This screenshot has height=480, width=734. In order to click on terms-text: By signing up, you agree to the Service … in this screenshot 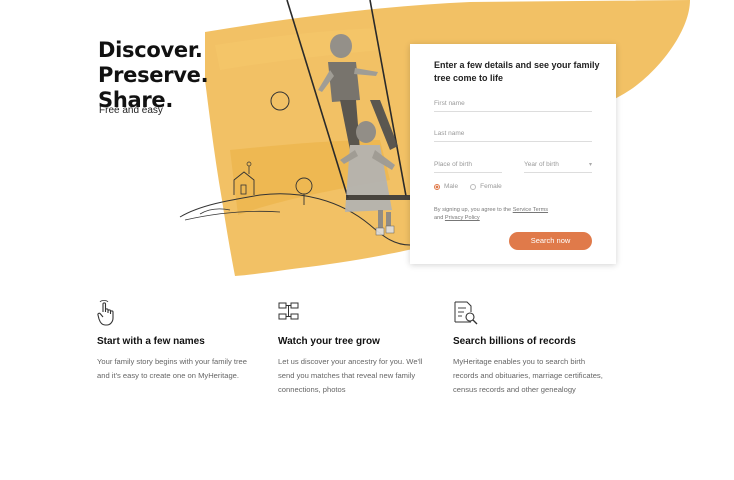, I will do `click(519, 214)`.